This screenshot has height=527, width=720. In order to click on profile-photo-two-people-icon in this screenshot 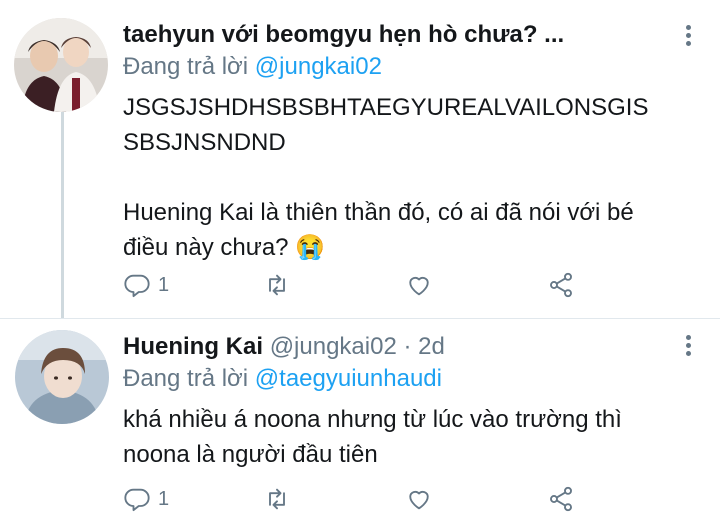, I will do `click(61, 65)`.